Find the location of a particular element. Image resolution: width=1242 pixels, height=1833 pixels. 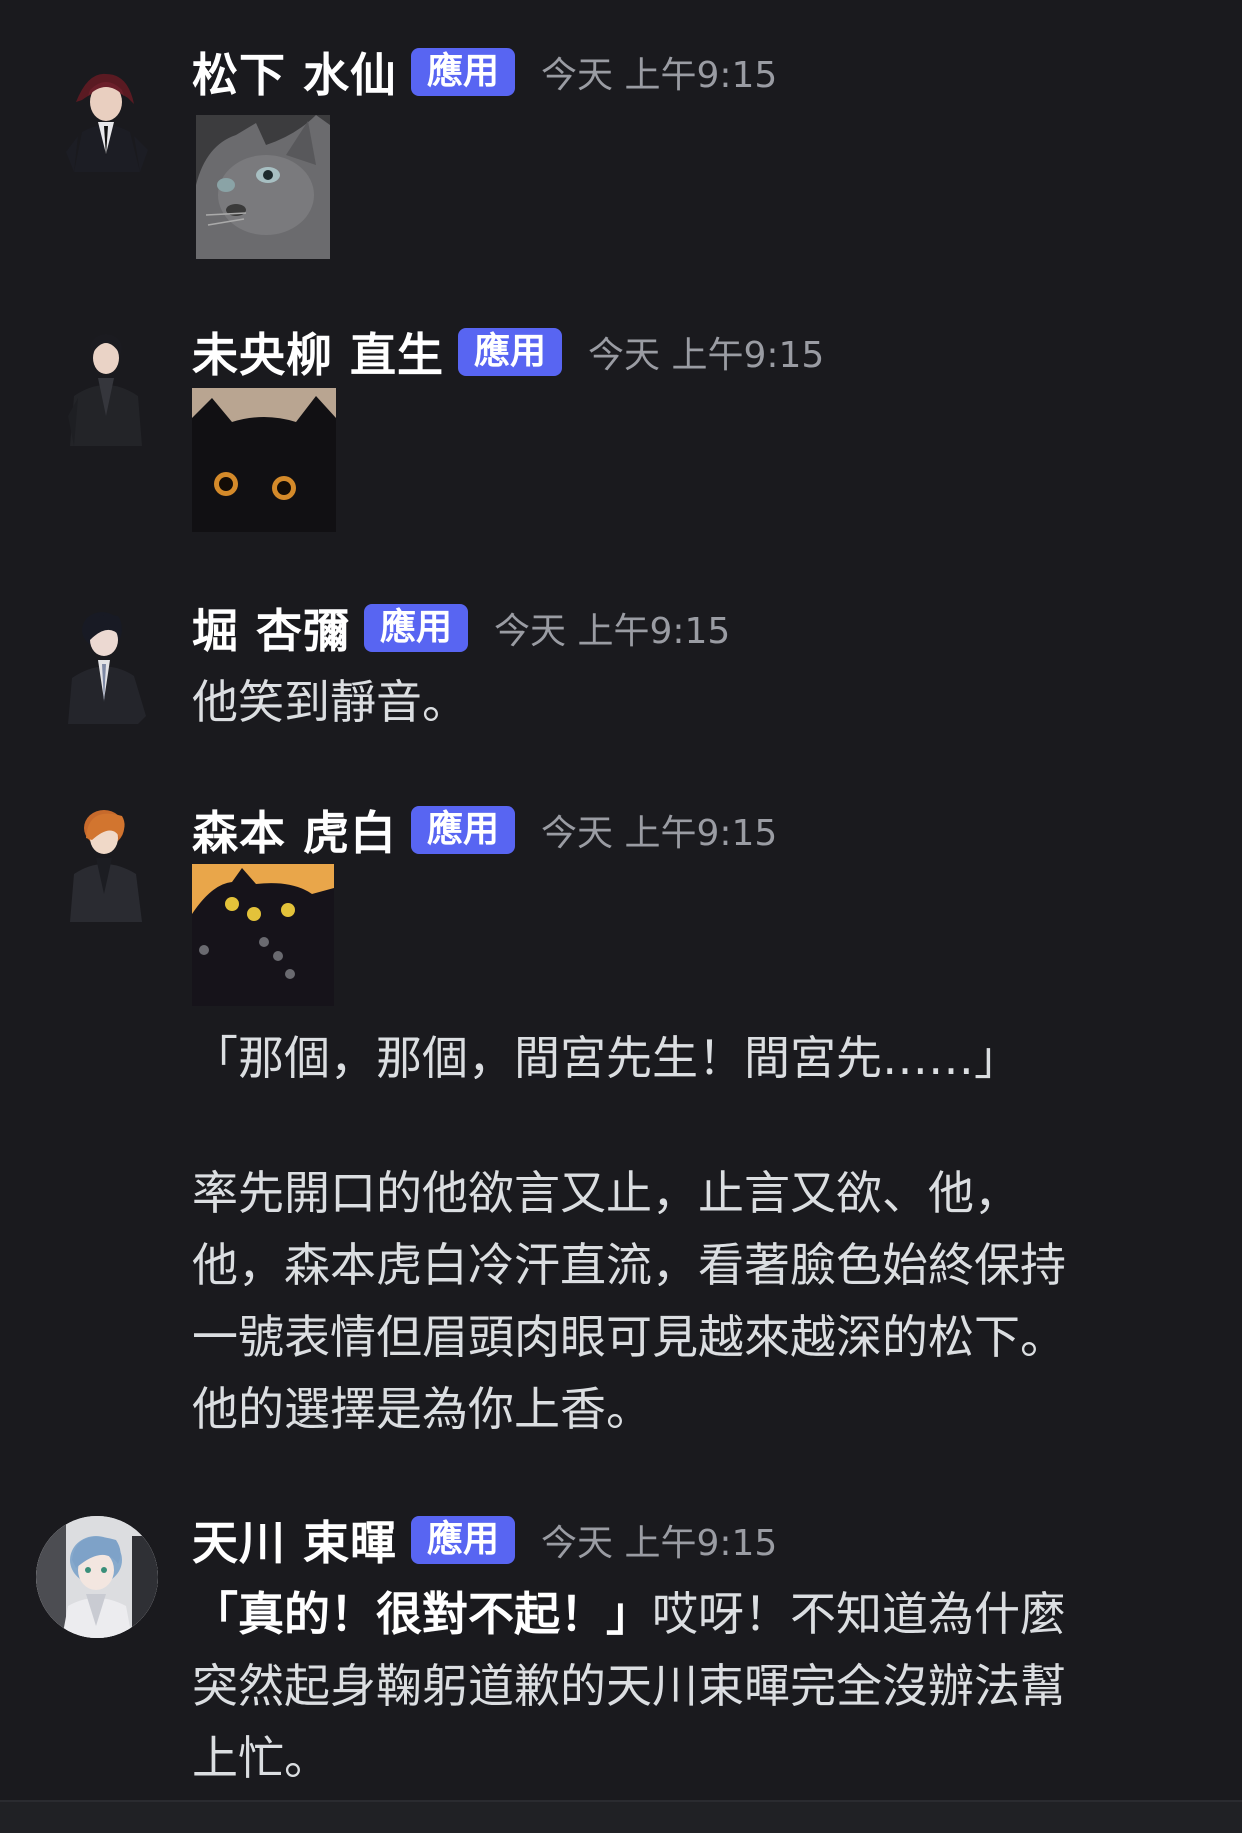

author-name: 松下 水仙 is located at coordinates (294, 72).